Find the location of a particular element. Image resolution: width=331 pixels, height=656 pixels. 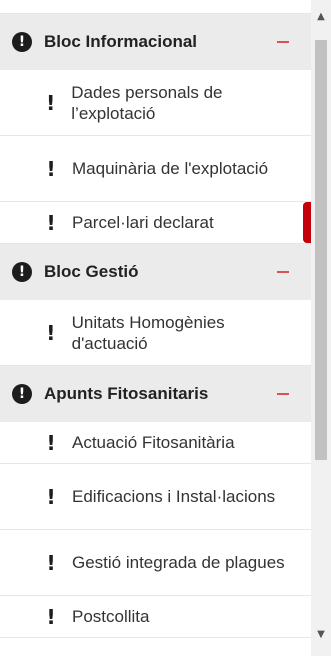

menu-item-label: Edificacions i Instal·lacions is located at coordinates (174, 496).